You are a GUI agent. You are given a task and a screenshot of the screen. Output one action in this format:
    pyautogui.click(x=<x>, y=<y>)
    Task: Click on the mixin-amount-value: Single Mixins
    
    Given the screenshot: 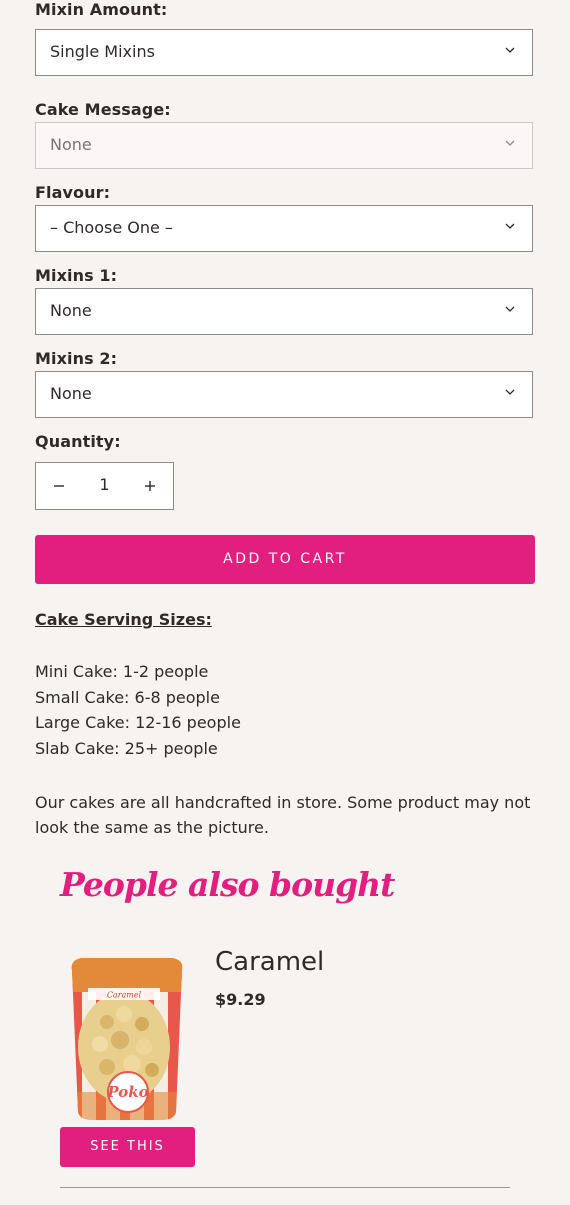 What is the action you would take?
    pyautogui.click(x=102, y=51)
    